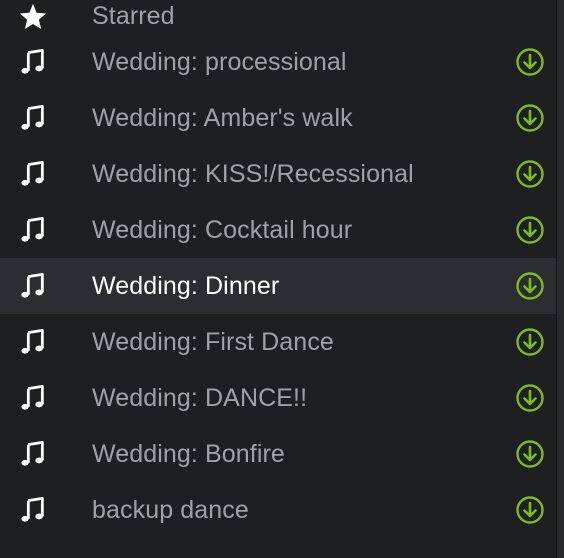 Image resolution: width=564 pixels, height=558 pixels. I want to click on playlist-label: Wedding: Dinner, so click(186, 285).